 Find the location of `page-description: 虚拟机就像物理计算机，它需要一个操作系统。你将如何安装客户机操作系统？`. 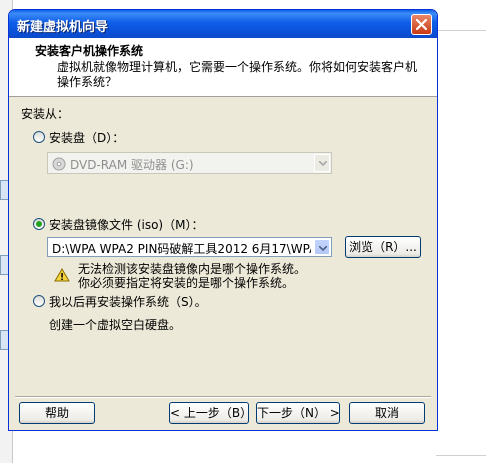

page-description: 虚拟机就像物理计算机，它需要一个操作系统。你将如何安装客户机操作系统？ is located at coordinates (237, 74).